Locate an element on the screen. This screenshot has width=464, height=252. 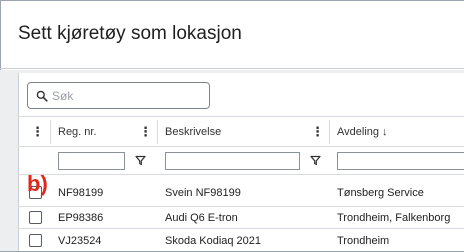
table-cell-department: Trondheim is located at coordinates (363, 241).